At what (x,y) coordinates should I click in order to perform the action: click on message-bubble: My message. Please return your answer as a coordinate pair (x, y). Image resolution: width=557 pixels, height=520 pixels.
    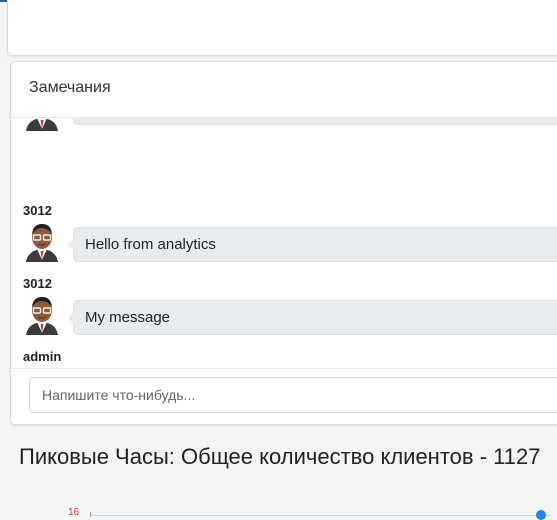
    Looking at the image, I should click on (312, 317).